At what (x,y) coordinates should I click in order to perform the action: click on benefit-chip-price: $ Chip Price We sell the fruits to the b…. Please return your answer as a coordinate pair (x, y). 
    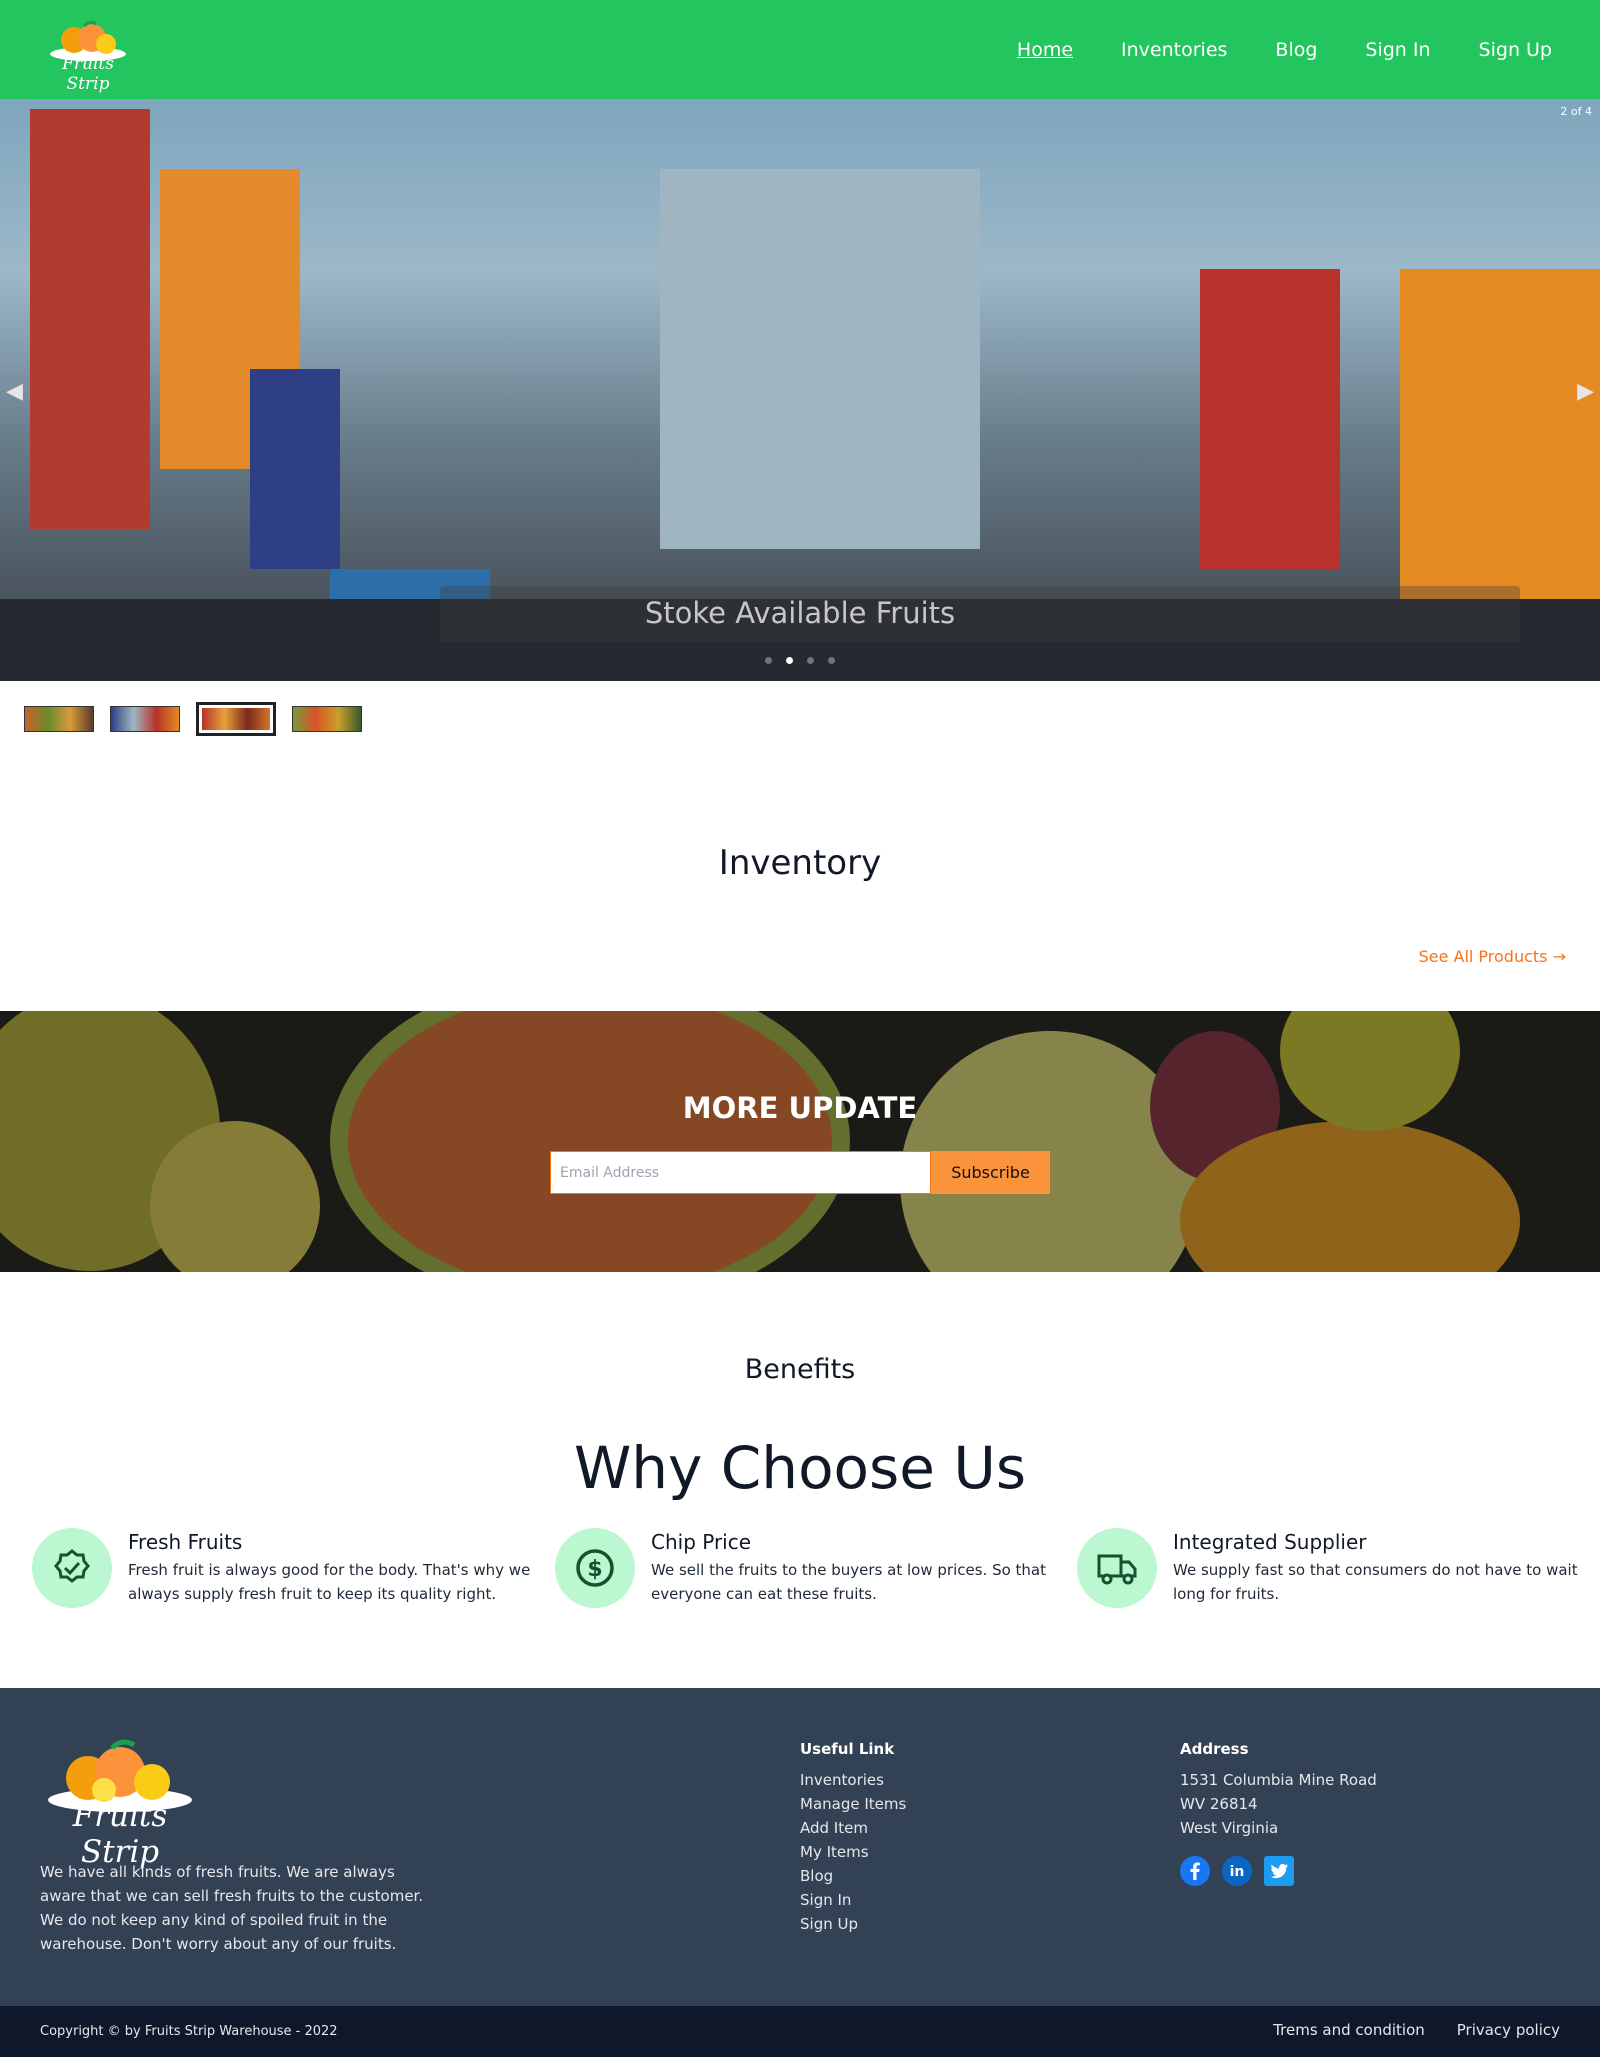
    Looking at the image, I should click on (810, 1568).